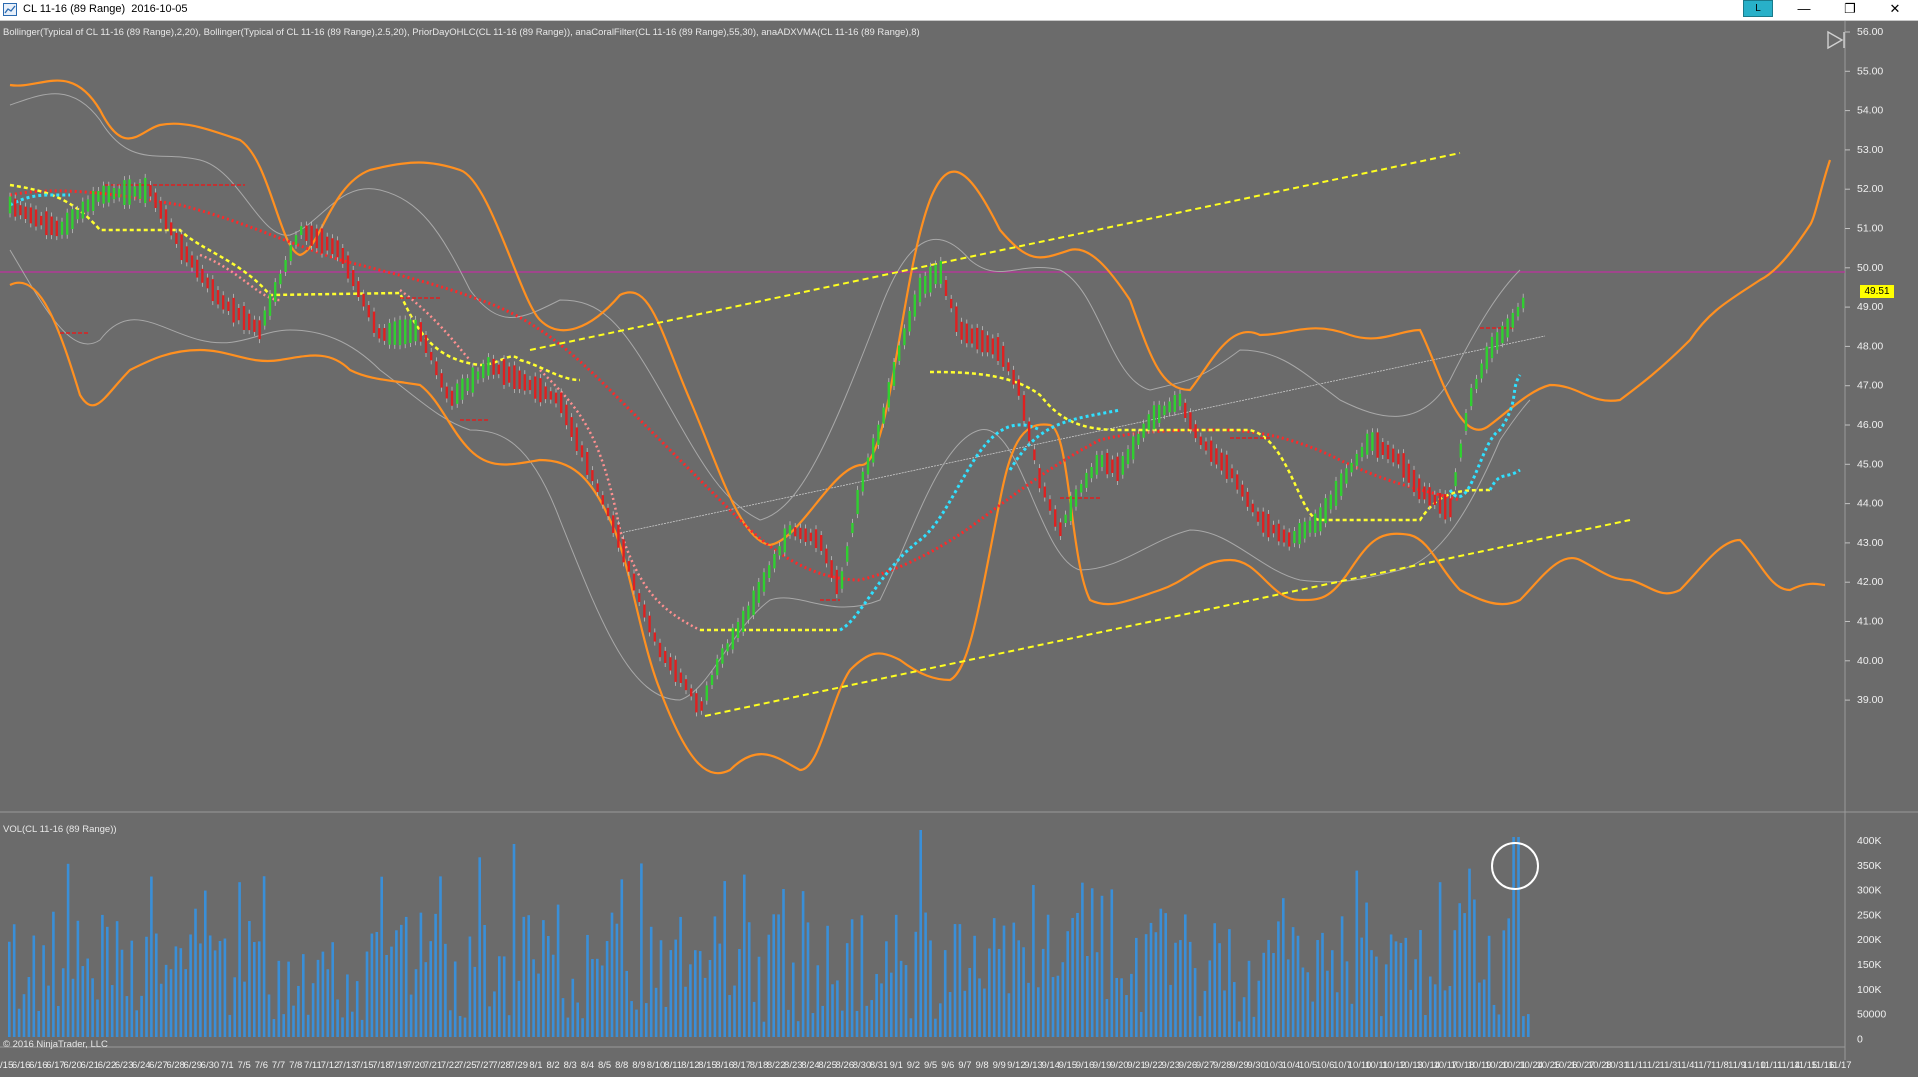 This screenshot has height=1077, width=1918. Describe the element at coordinates (1870, 150) in the screenshot. I see `price-axis-label: 53.00` at that location.